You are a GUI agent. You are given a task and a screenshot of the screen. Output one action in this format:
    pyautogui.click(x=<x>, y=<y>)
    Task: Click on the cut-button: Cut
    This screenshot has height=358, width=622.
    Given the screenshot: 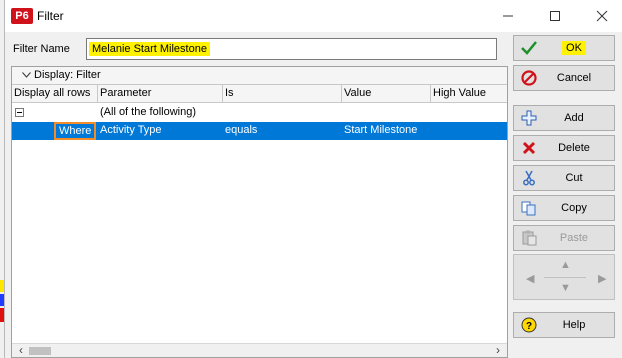 What is the action you would take?
    pyautogui.click(x=564, y=178)
    